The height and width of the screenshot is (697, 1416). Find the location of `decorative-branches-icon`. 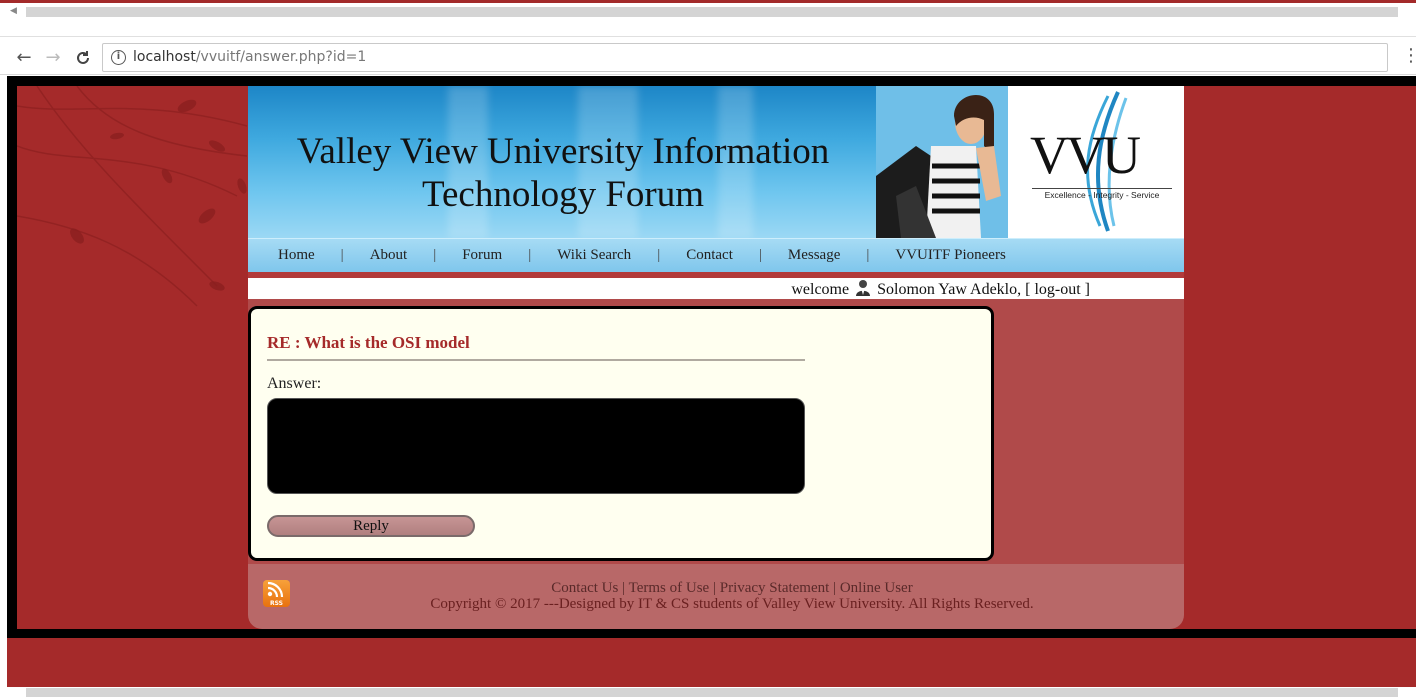

decorative-branches-icon is located at coordinates (132, 196).